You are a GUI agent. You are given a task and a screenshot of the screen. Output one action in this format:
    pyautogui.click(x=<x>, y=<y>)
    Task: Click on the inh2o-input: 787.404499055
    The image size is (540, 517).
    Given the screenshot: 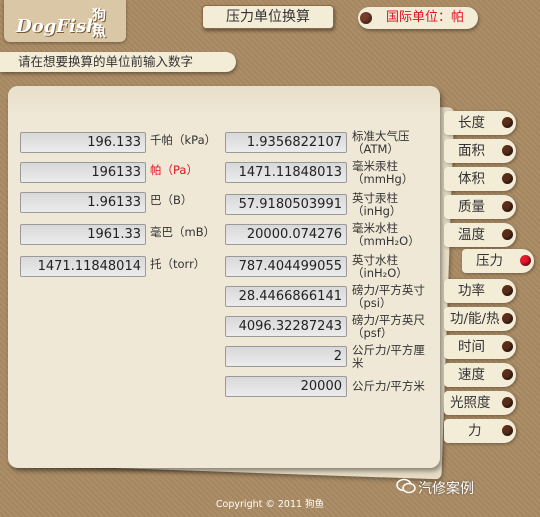 What is the action you would take?
    pyautogui.click(x=286, y=266)
    